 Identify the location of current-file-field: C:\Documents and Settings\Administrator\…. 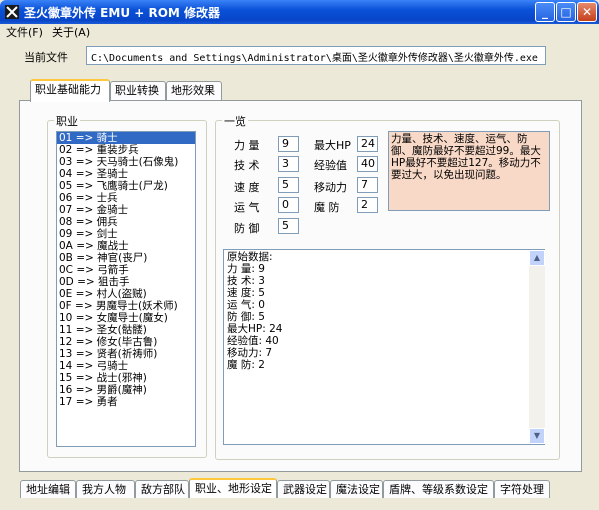
(316, 55).